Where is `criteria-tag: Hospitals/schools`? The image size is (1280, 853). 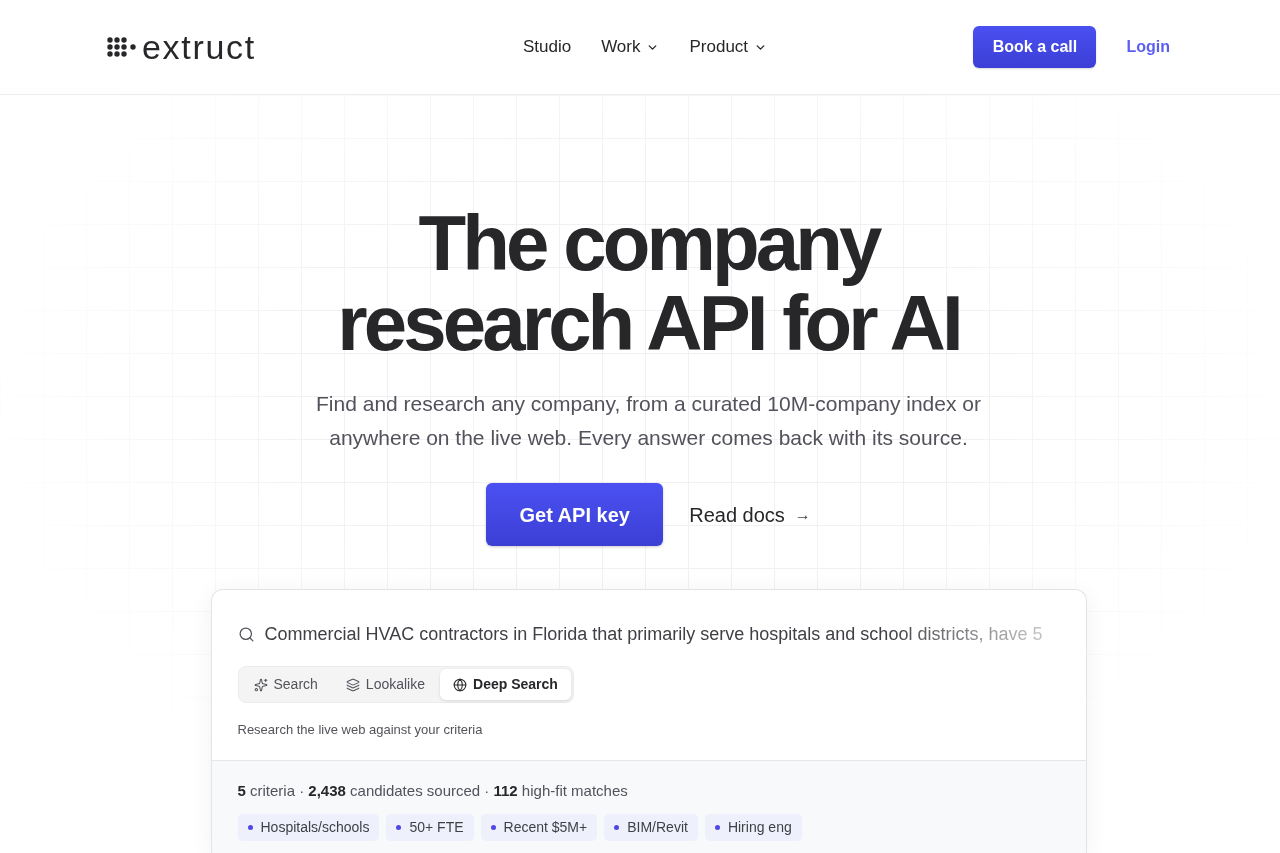
criteria-tag: Hospitals/schools is located at coordinates (308, 827).